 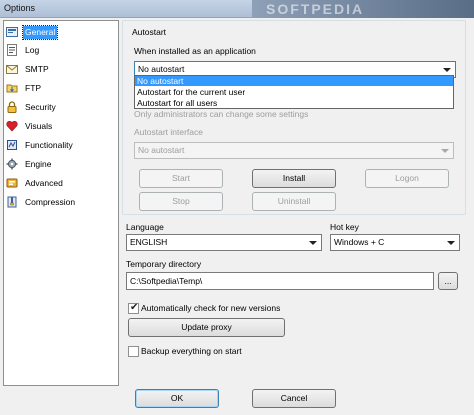 What do you see at coordinates (61, 32) in the screenshot?
I see `sidebar-item-general: General` at bounding box center [61, 32].